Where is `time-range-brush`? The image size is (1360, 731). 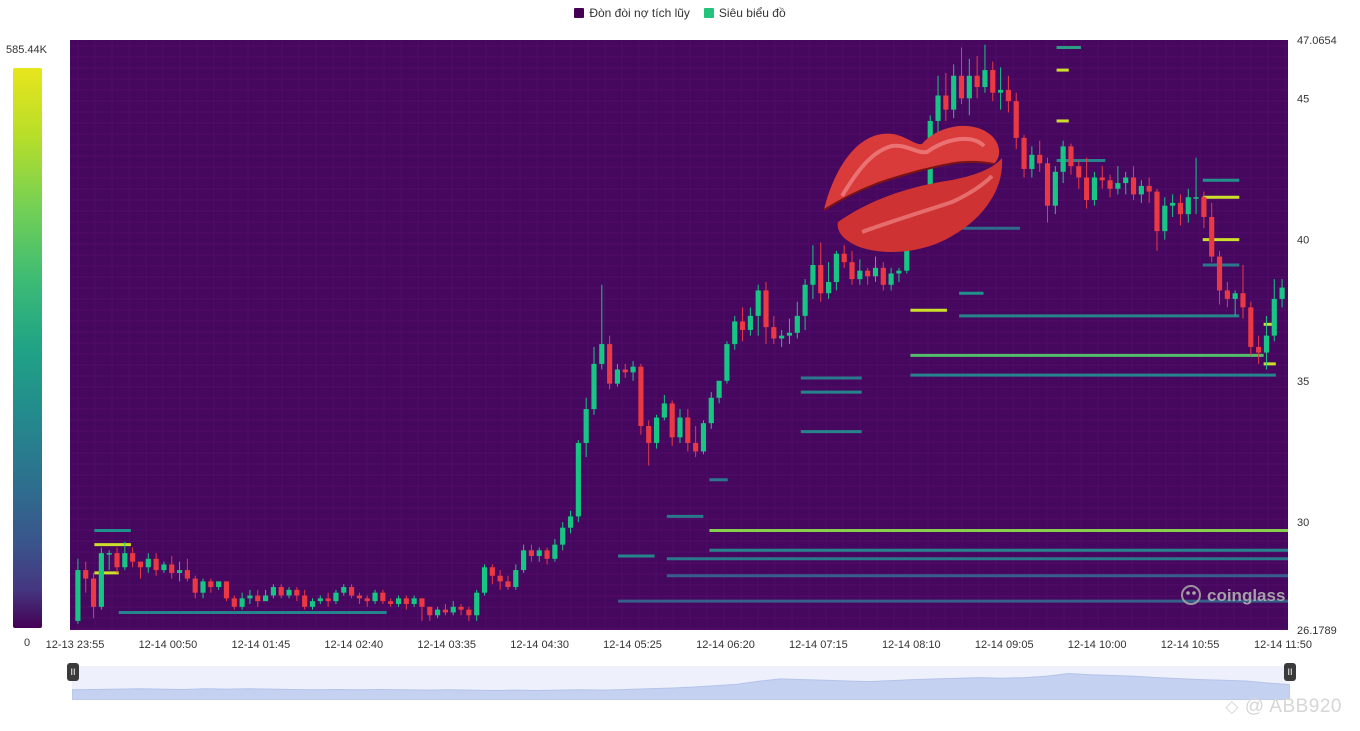
time-range-brush is located at coordinates (681, 683).